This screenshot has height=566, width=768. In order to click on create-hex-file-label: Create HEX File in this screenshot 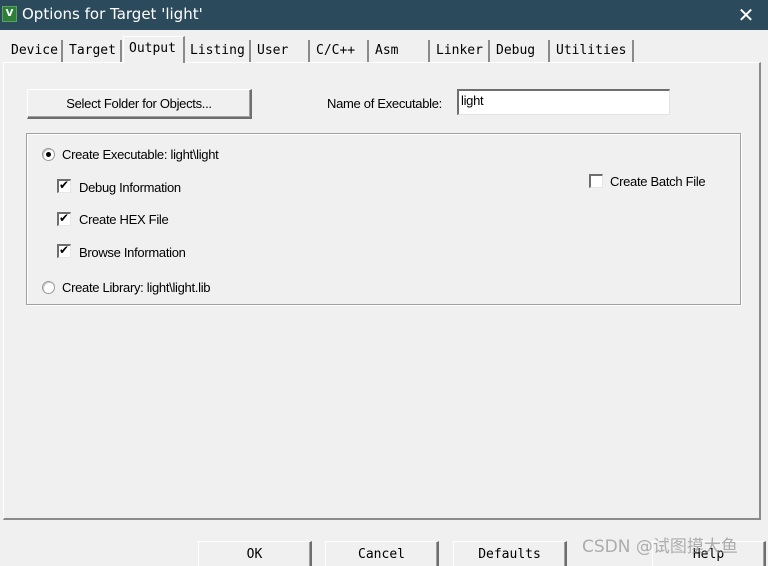, I will do `click(124, 219)`.